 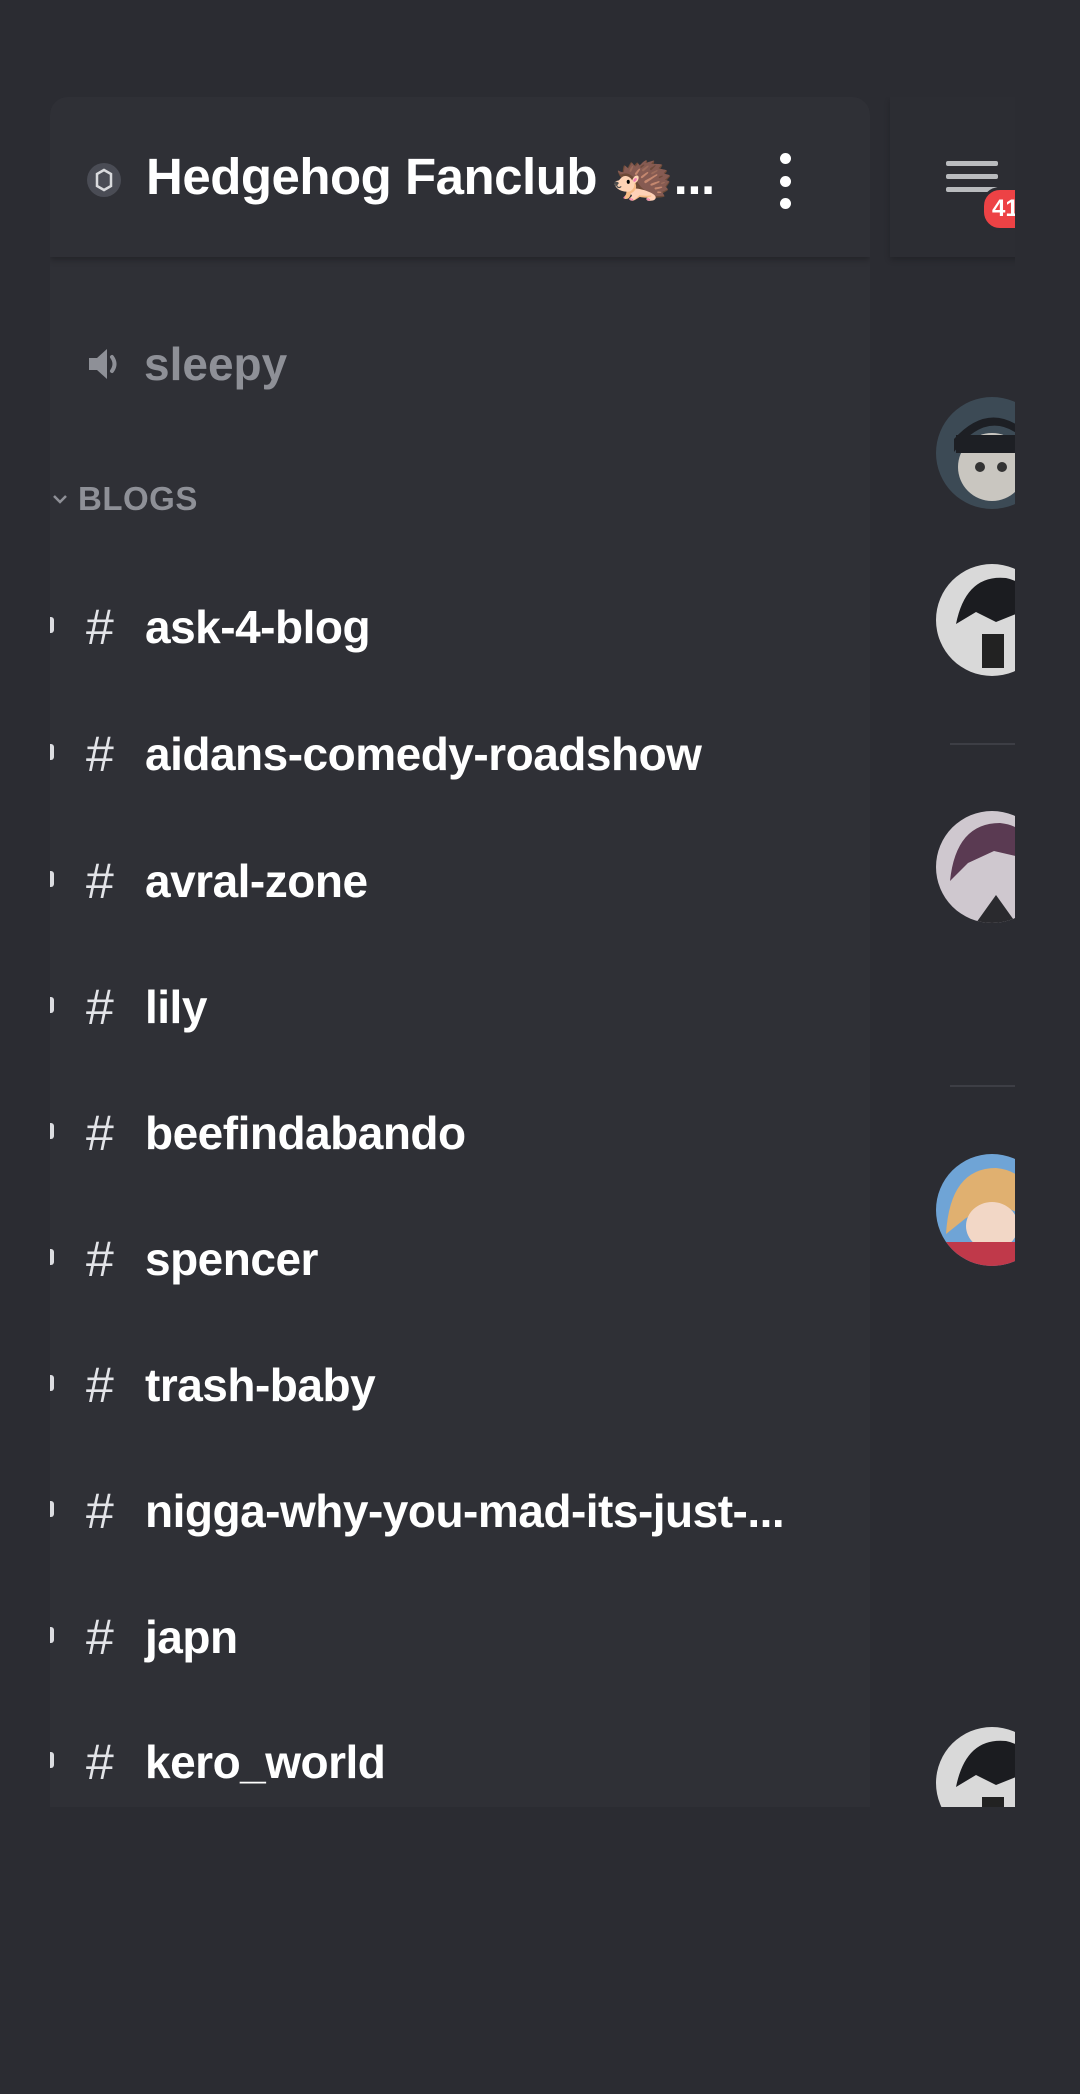 I want to click on channel-name: spencer, so click(x=231, y=1259).